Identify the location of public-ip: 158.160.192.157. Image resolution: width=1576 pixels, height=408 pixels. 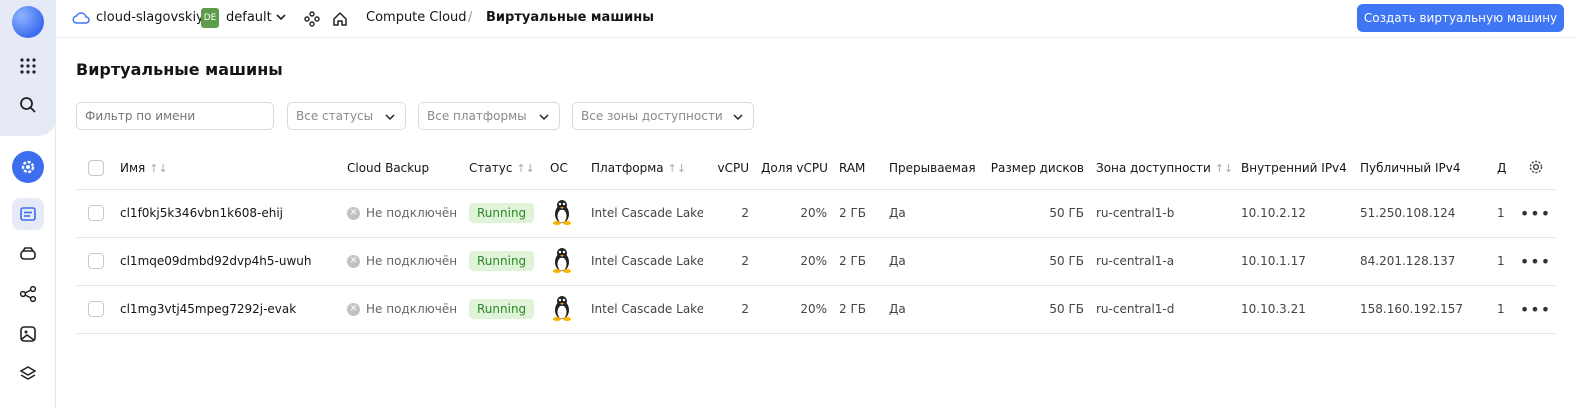
(1428, 309).